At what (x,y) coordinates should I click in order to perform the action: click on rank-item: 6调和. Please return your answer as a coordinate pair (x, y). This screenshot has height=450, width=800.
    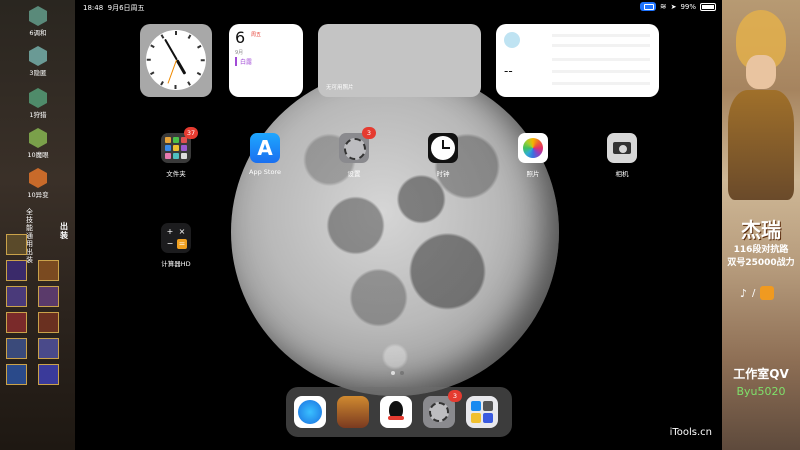
    Looking at the image, I should click on (38, 21).